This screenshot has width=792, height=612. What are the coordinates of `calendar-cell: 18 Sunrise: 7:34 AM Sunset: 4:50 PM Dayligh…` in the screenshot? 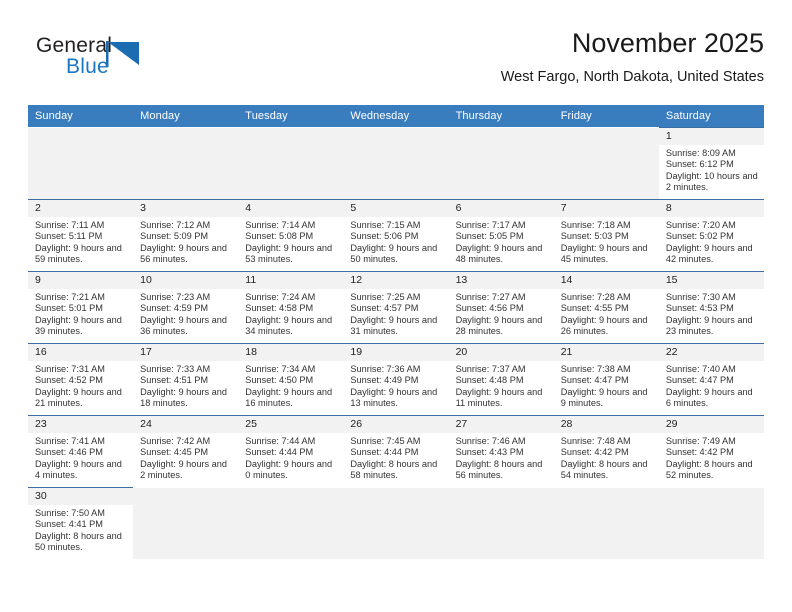 It's located at (291, 379).